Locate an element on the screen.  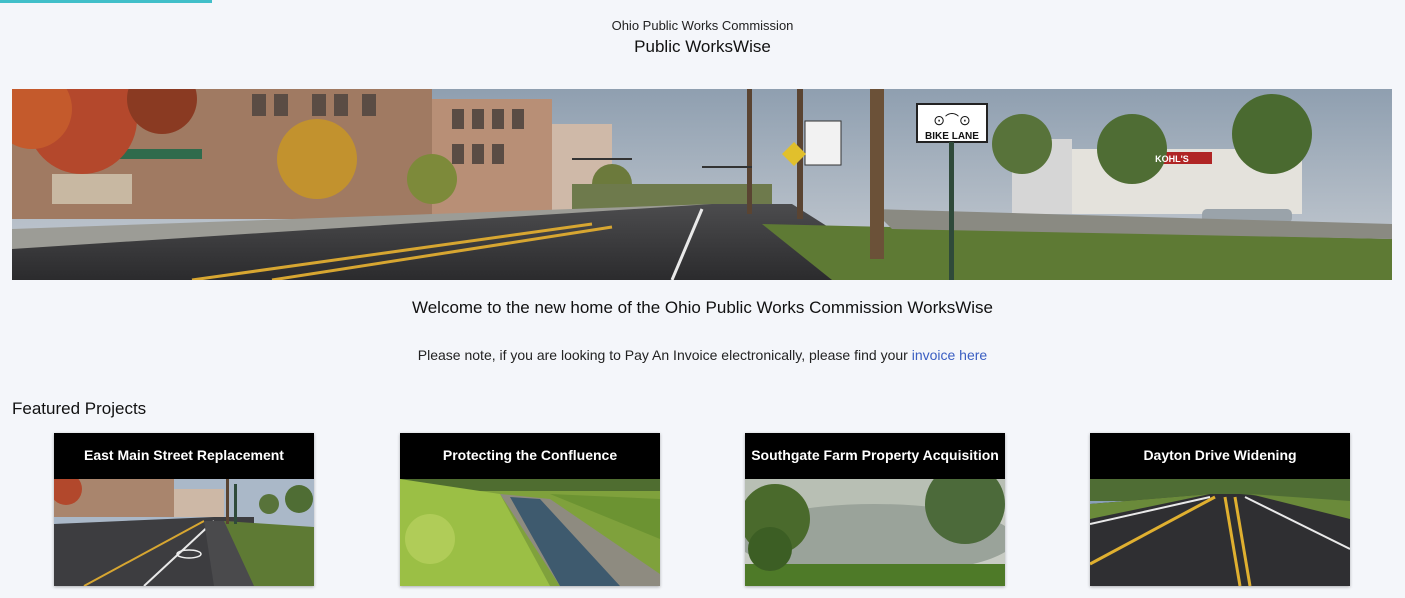
project-card-southgate-farm: Southgate Farm Property Acquisition is located at coordinates (875, 509).